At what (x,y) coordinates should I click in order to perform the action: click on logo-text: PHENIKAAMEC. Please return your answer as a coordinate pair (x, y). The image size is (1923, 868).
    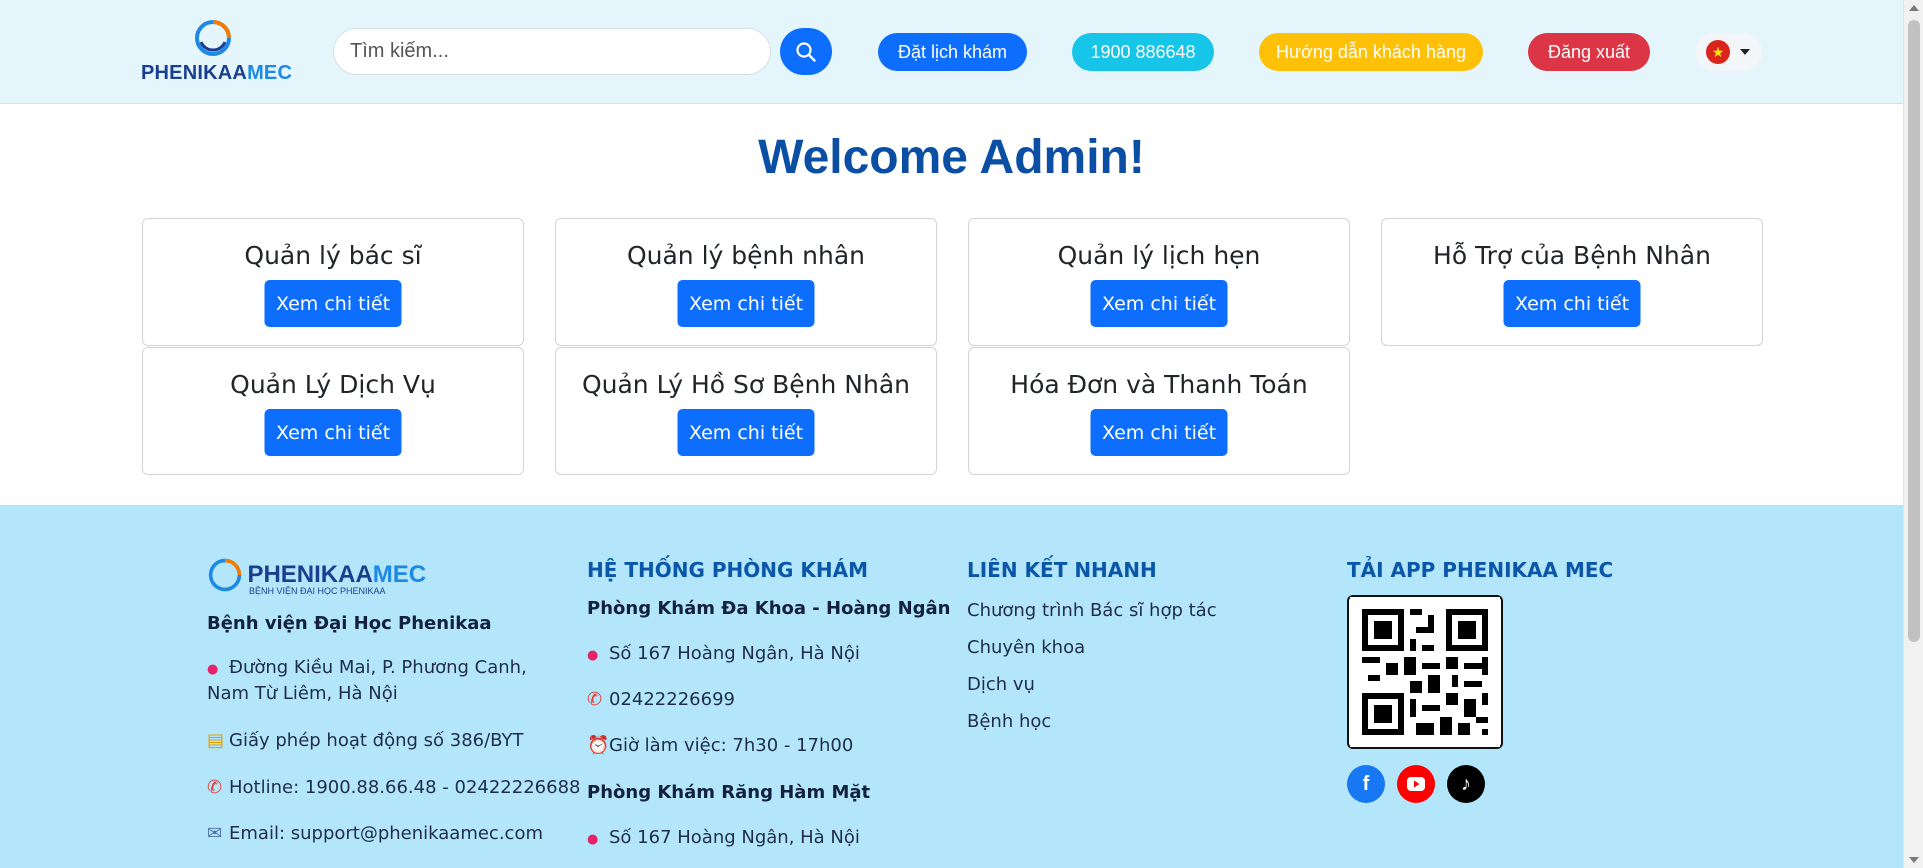
    Looking at the image, I should click on (216, 73).